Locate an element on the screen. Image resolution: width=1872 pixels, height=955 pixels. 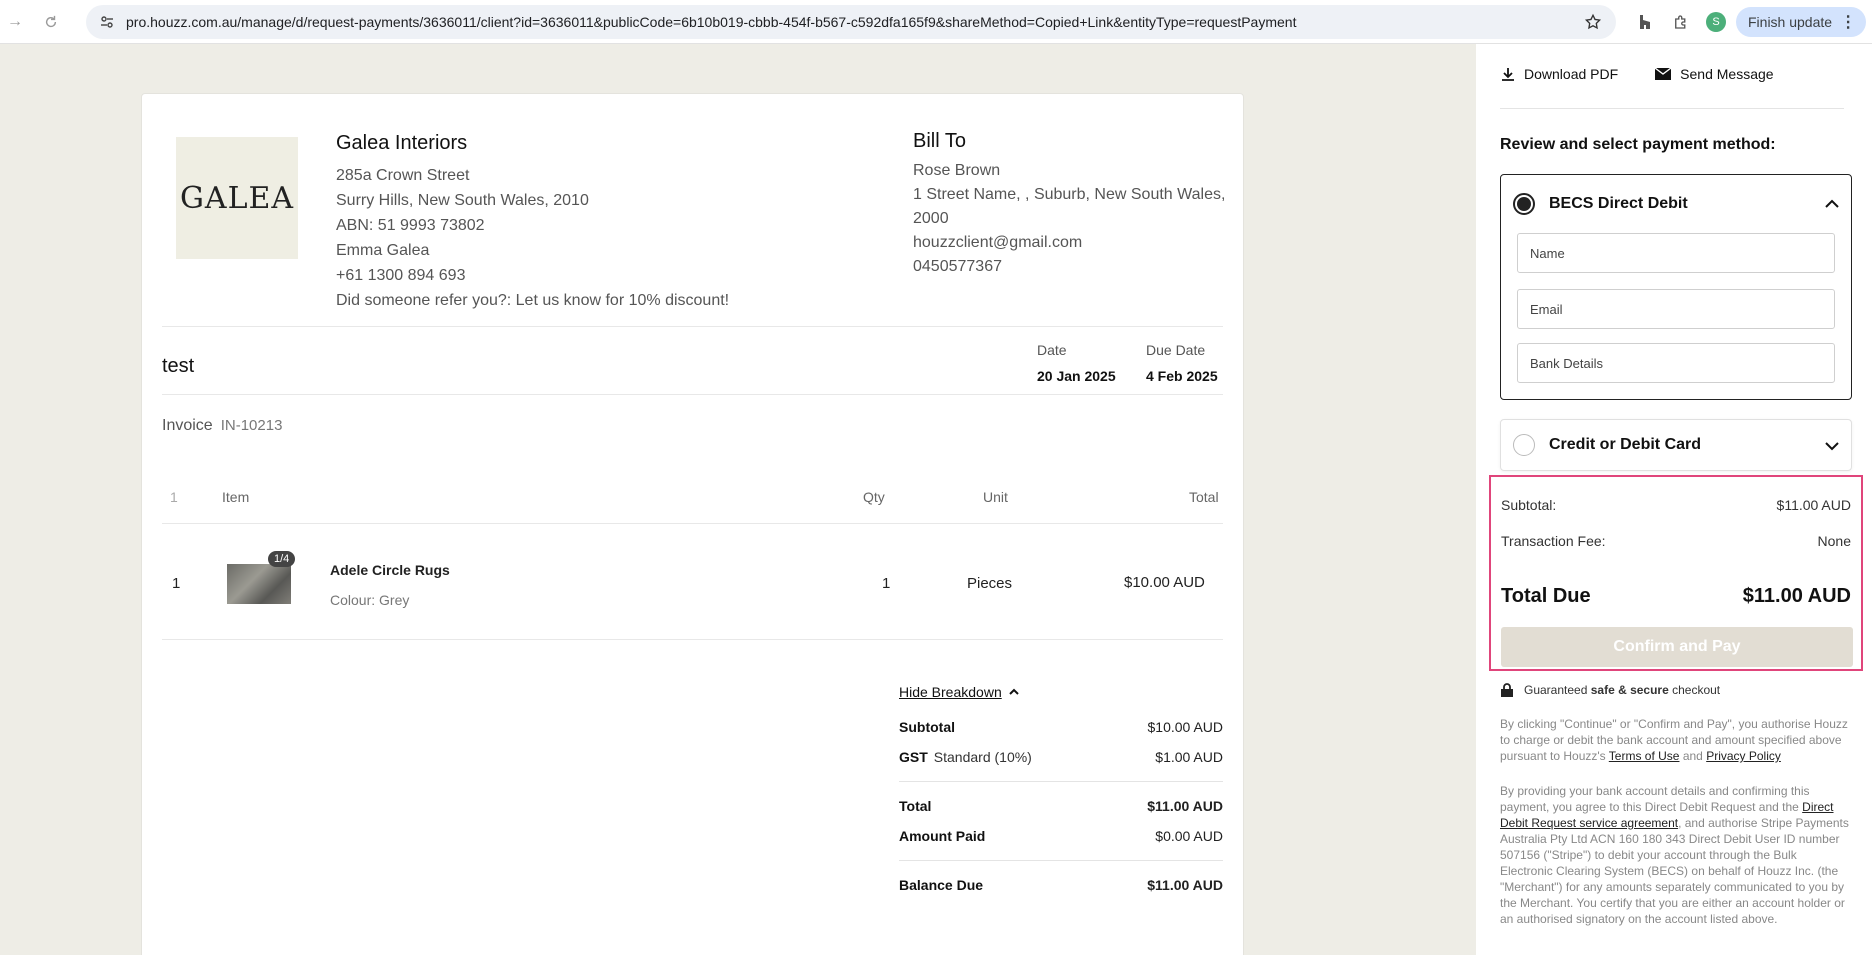
row-index: 1 is located at coordinates (176, 583).